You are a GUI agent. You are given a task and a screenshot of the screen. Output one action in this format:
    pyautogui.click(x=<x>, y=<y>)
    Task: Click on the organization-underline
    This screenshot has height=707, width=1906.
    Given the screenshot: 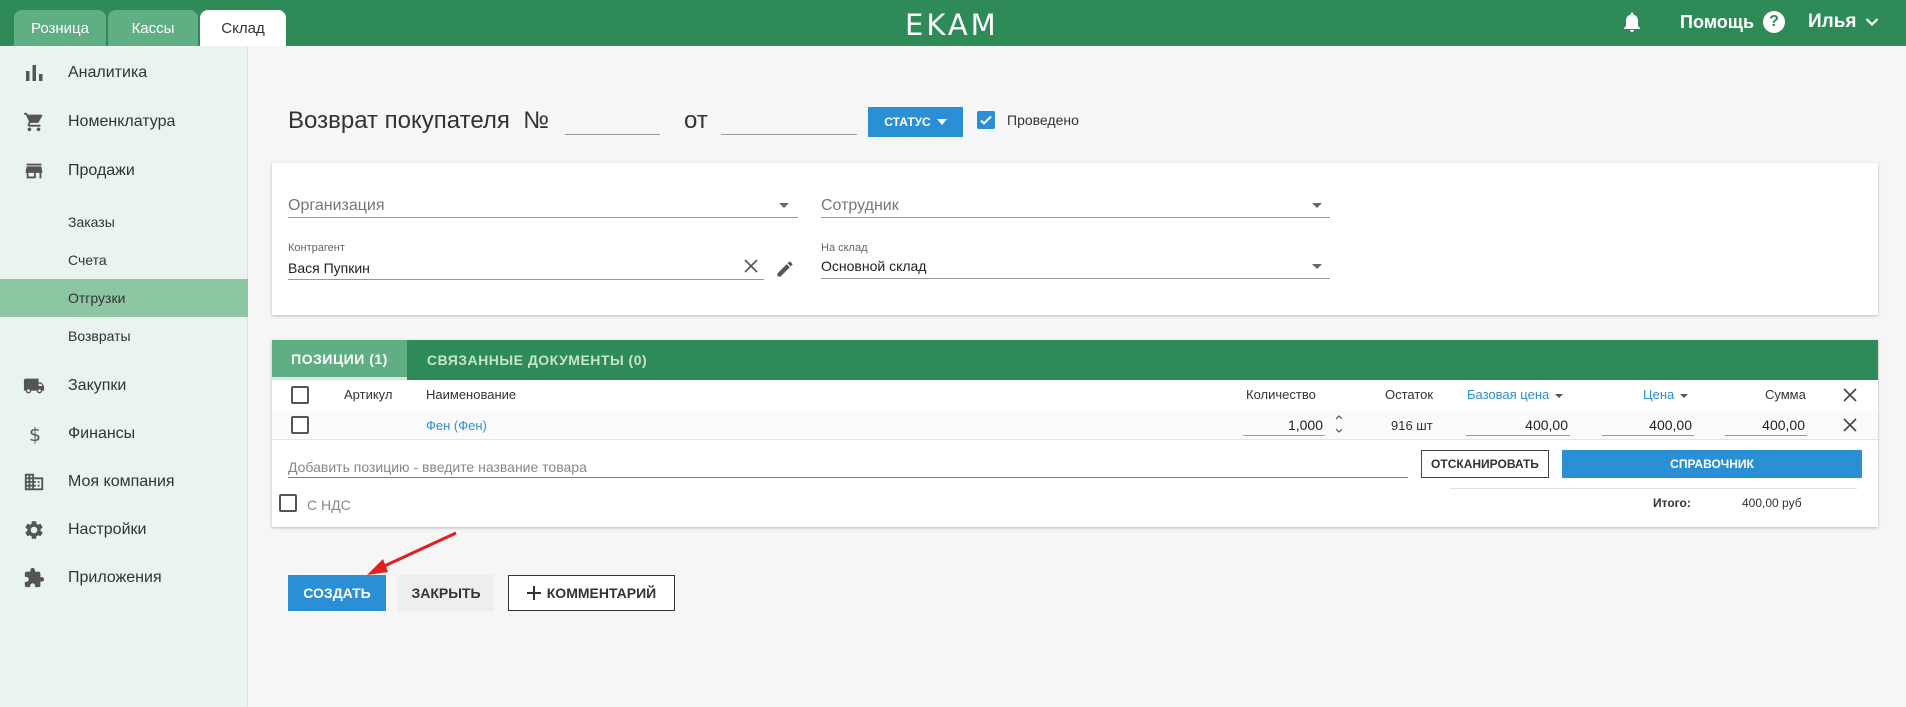 What is the action you would take?
    pyautogui.click(x=543, y=217)
    